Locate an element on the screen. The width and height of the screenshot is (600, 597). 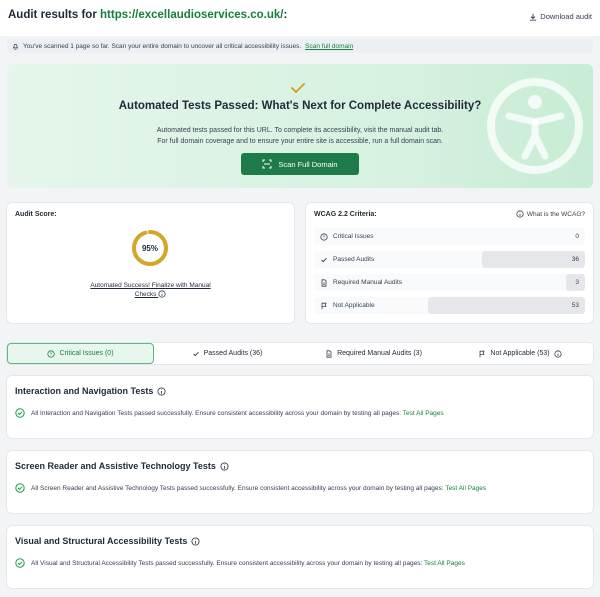
tab-required-manual-audits: Required Manual Audits (3) is located at coordinates (373, 353).